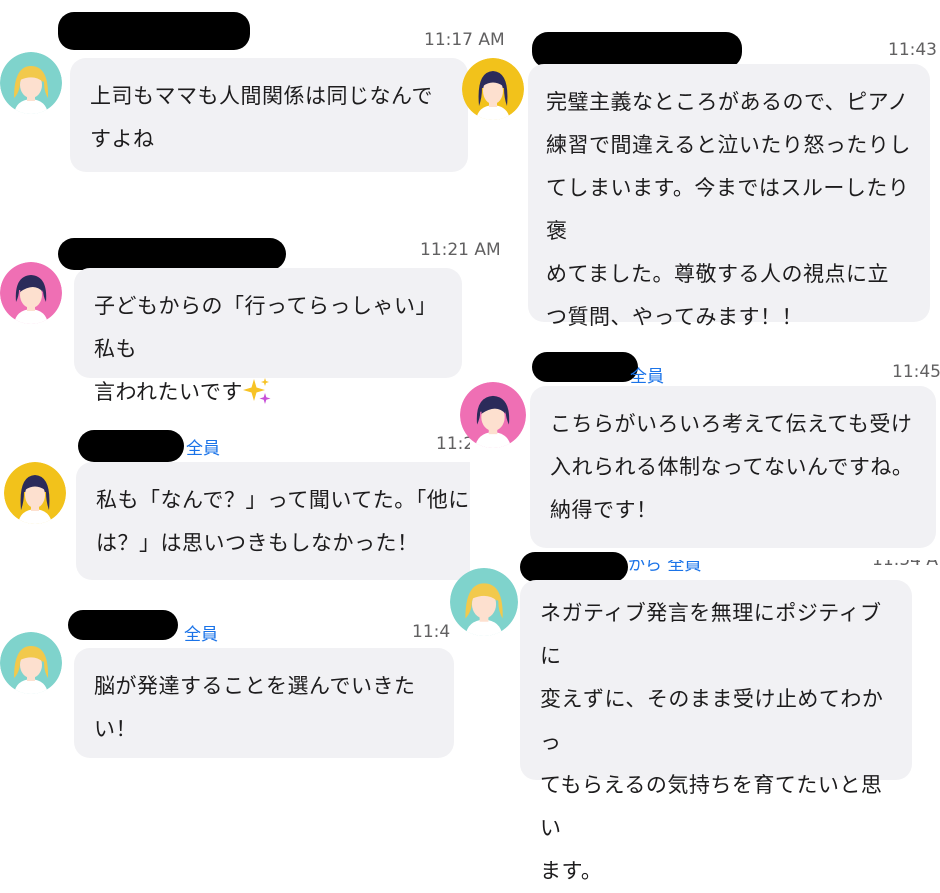  I want to click on message-timestamp: 11:17 AM, so click(464, 40).